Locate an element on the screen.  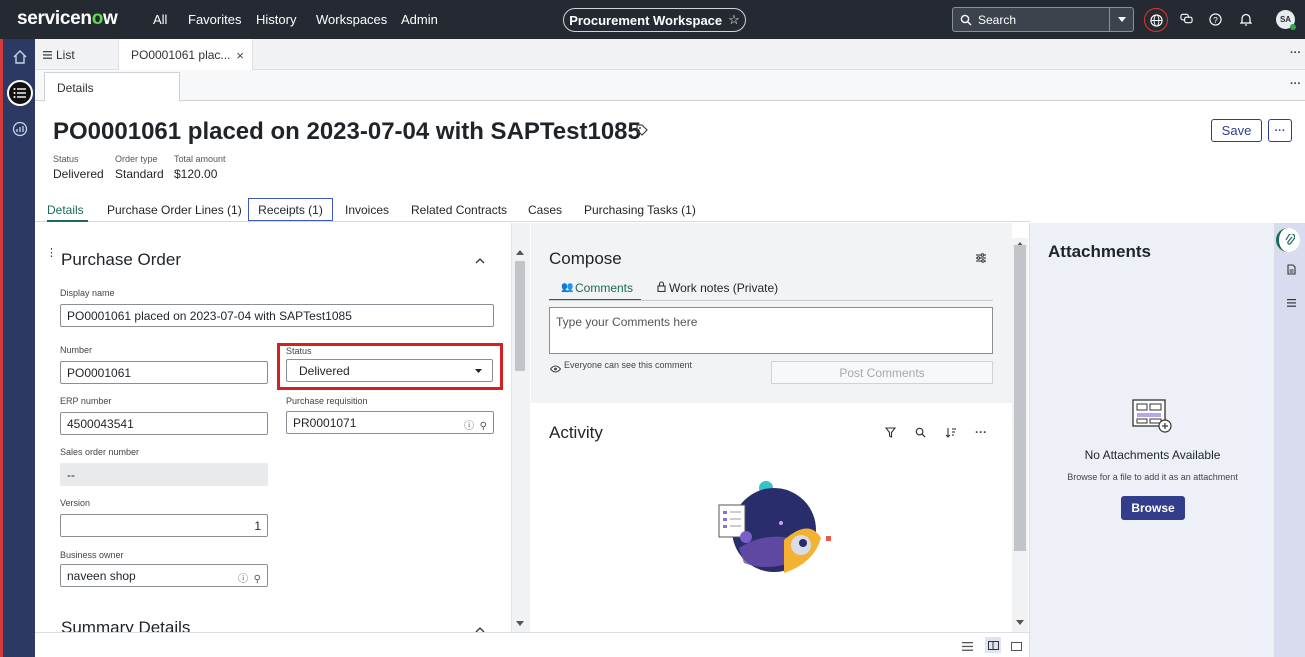
workspace-label: Procurement Workspace is located at coordinates (646, 20).